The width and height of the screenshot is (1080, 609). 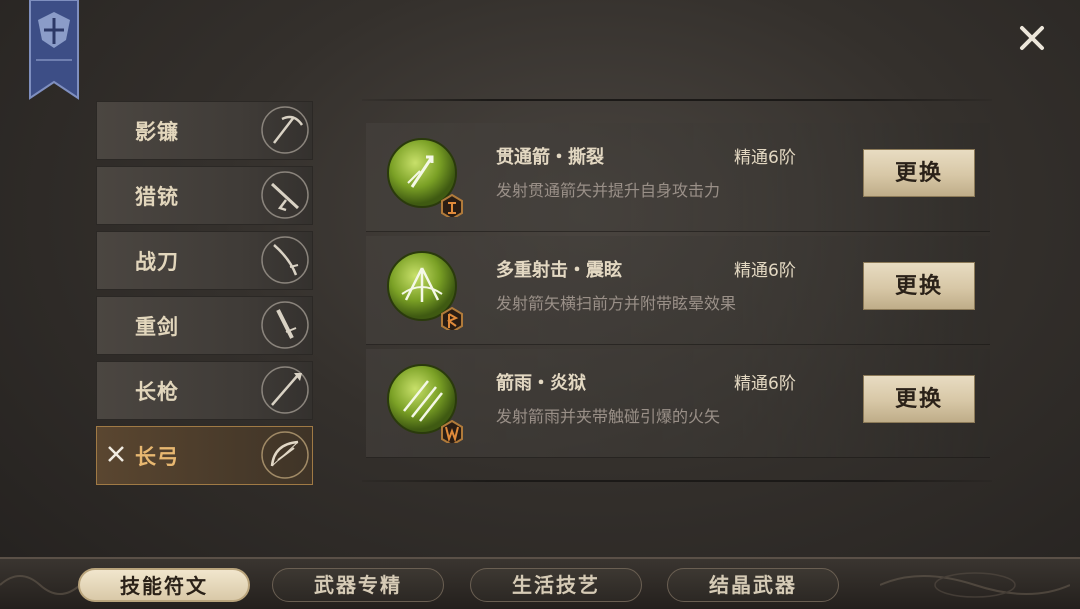 What do you see at coordinates (677, 481) in the screenshot?
I see `panel-divider-bottom` at bounding box center [677, 481].